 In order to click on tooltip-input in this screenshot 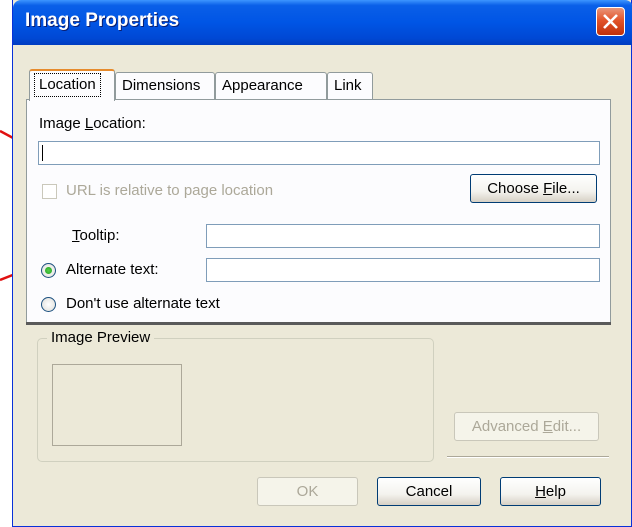, I will do `click(403, 236)`.